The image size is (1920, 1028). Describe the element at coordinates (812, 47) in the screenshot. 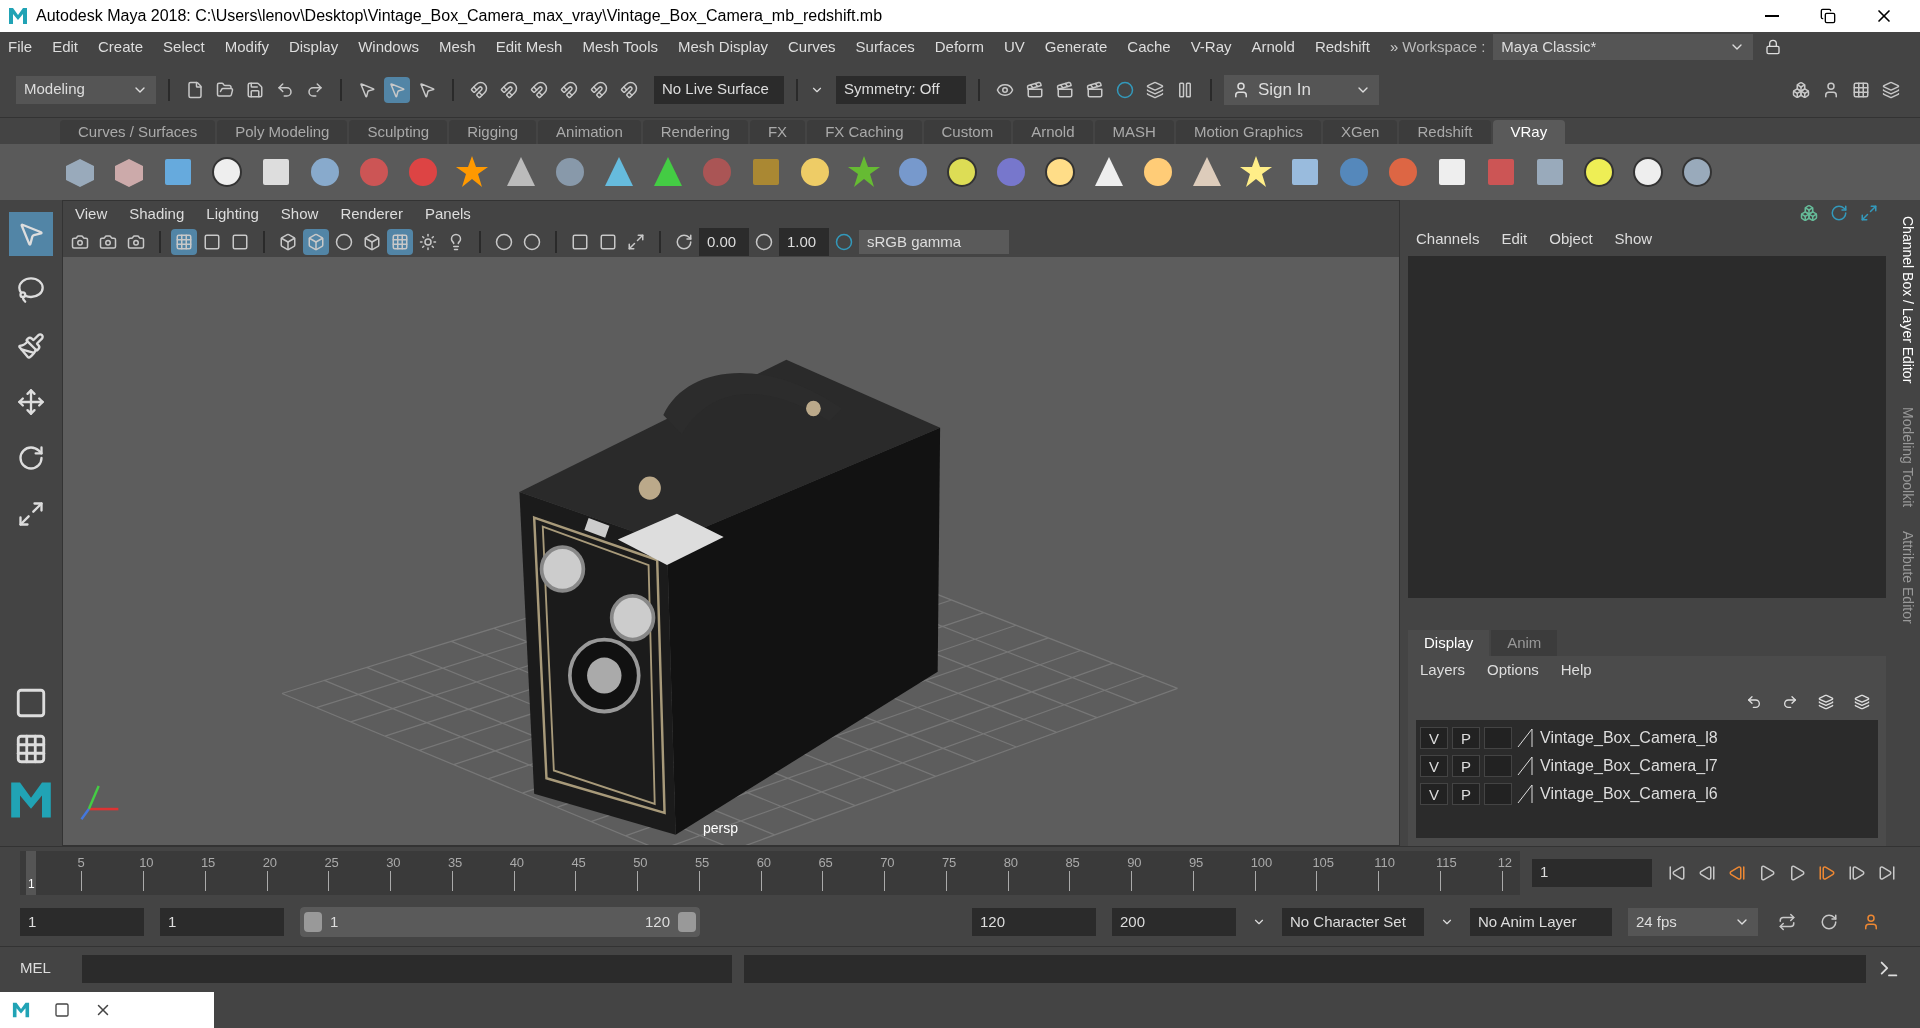

I see `menu-item: Curves` at that location.